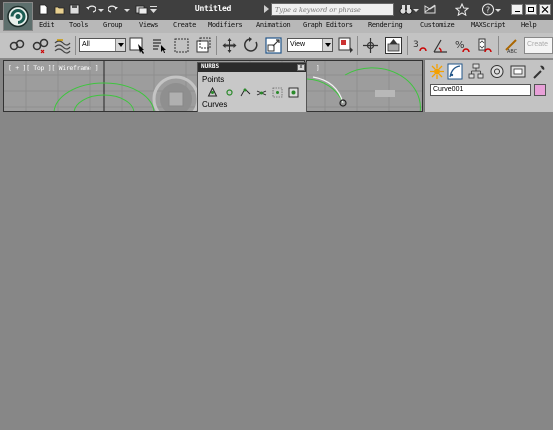 Image resolution: width=553 pixels, height=430 pixels. I want to click on select-and-manipulate-icon, so click(370, 45).